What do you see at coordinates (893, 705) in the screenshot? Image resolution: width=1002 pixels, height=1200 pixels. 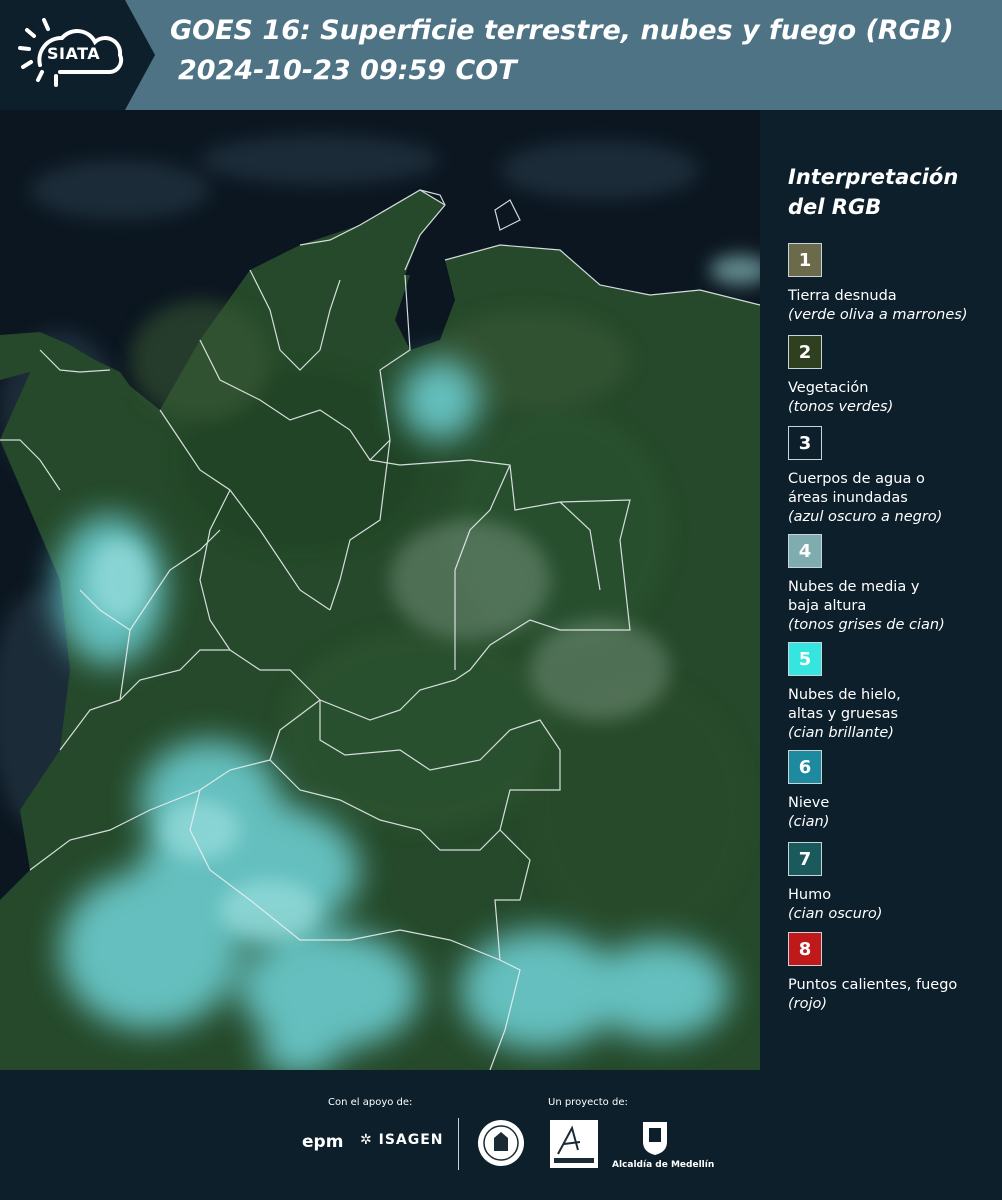 I see `legend-label: Nubes de hielo, altas y gruesas` at bounding box center [893, 705].